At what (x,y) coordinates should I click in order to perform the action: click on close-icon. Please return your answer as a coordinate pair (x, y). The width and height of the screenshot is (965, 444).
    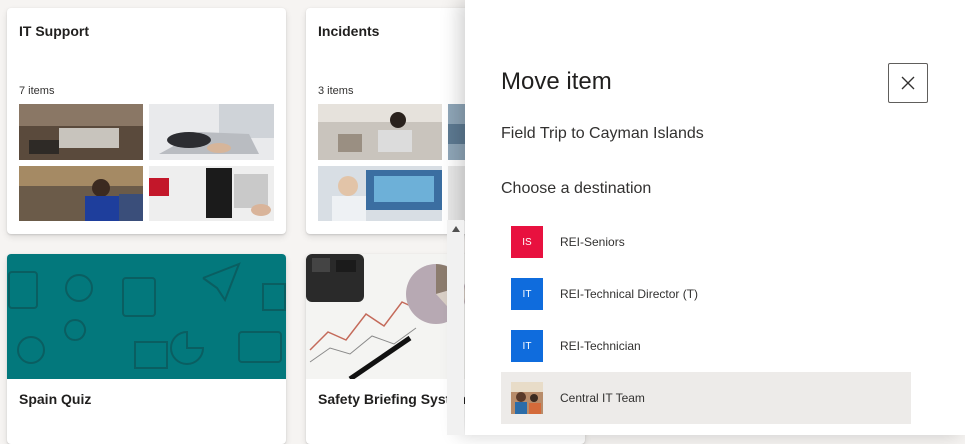
    Looking at the image, I should click on (908, 83).